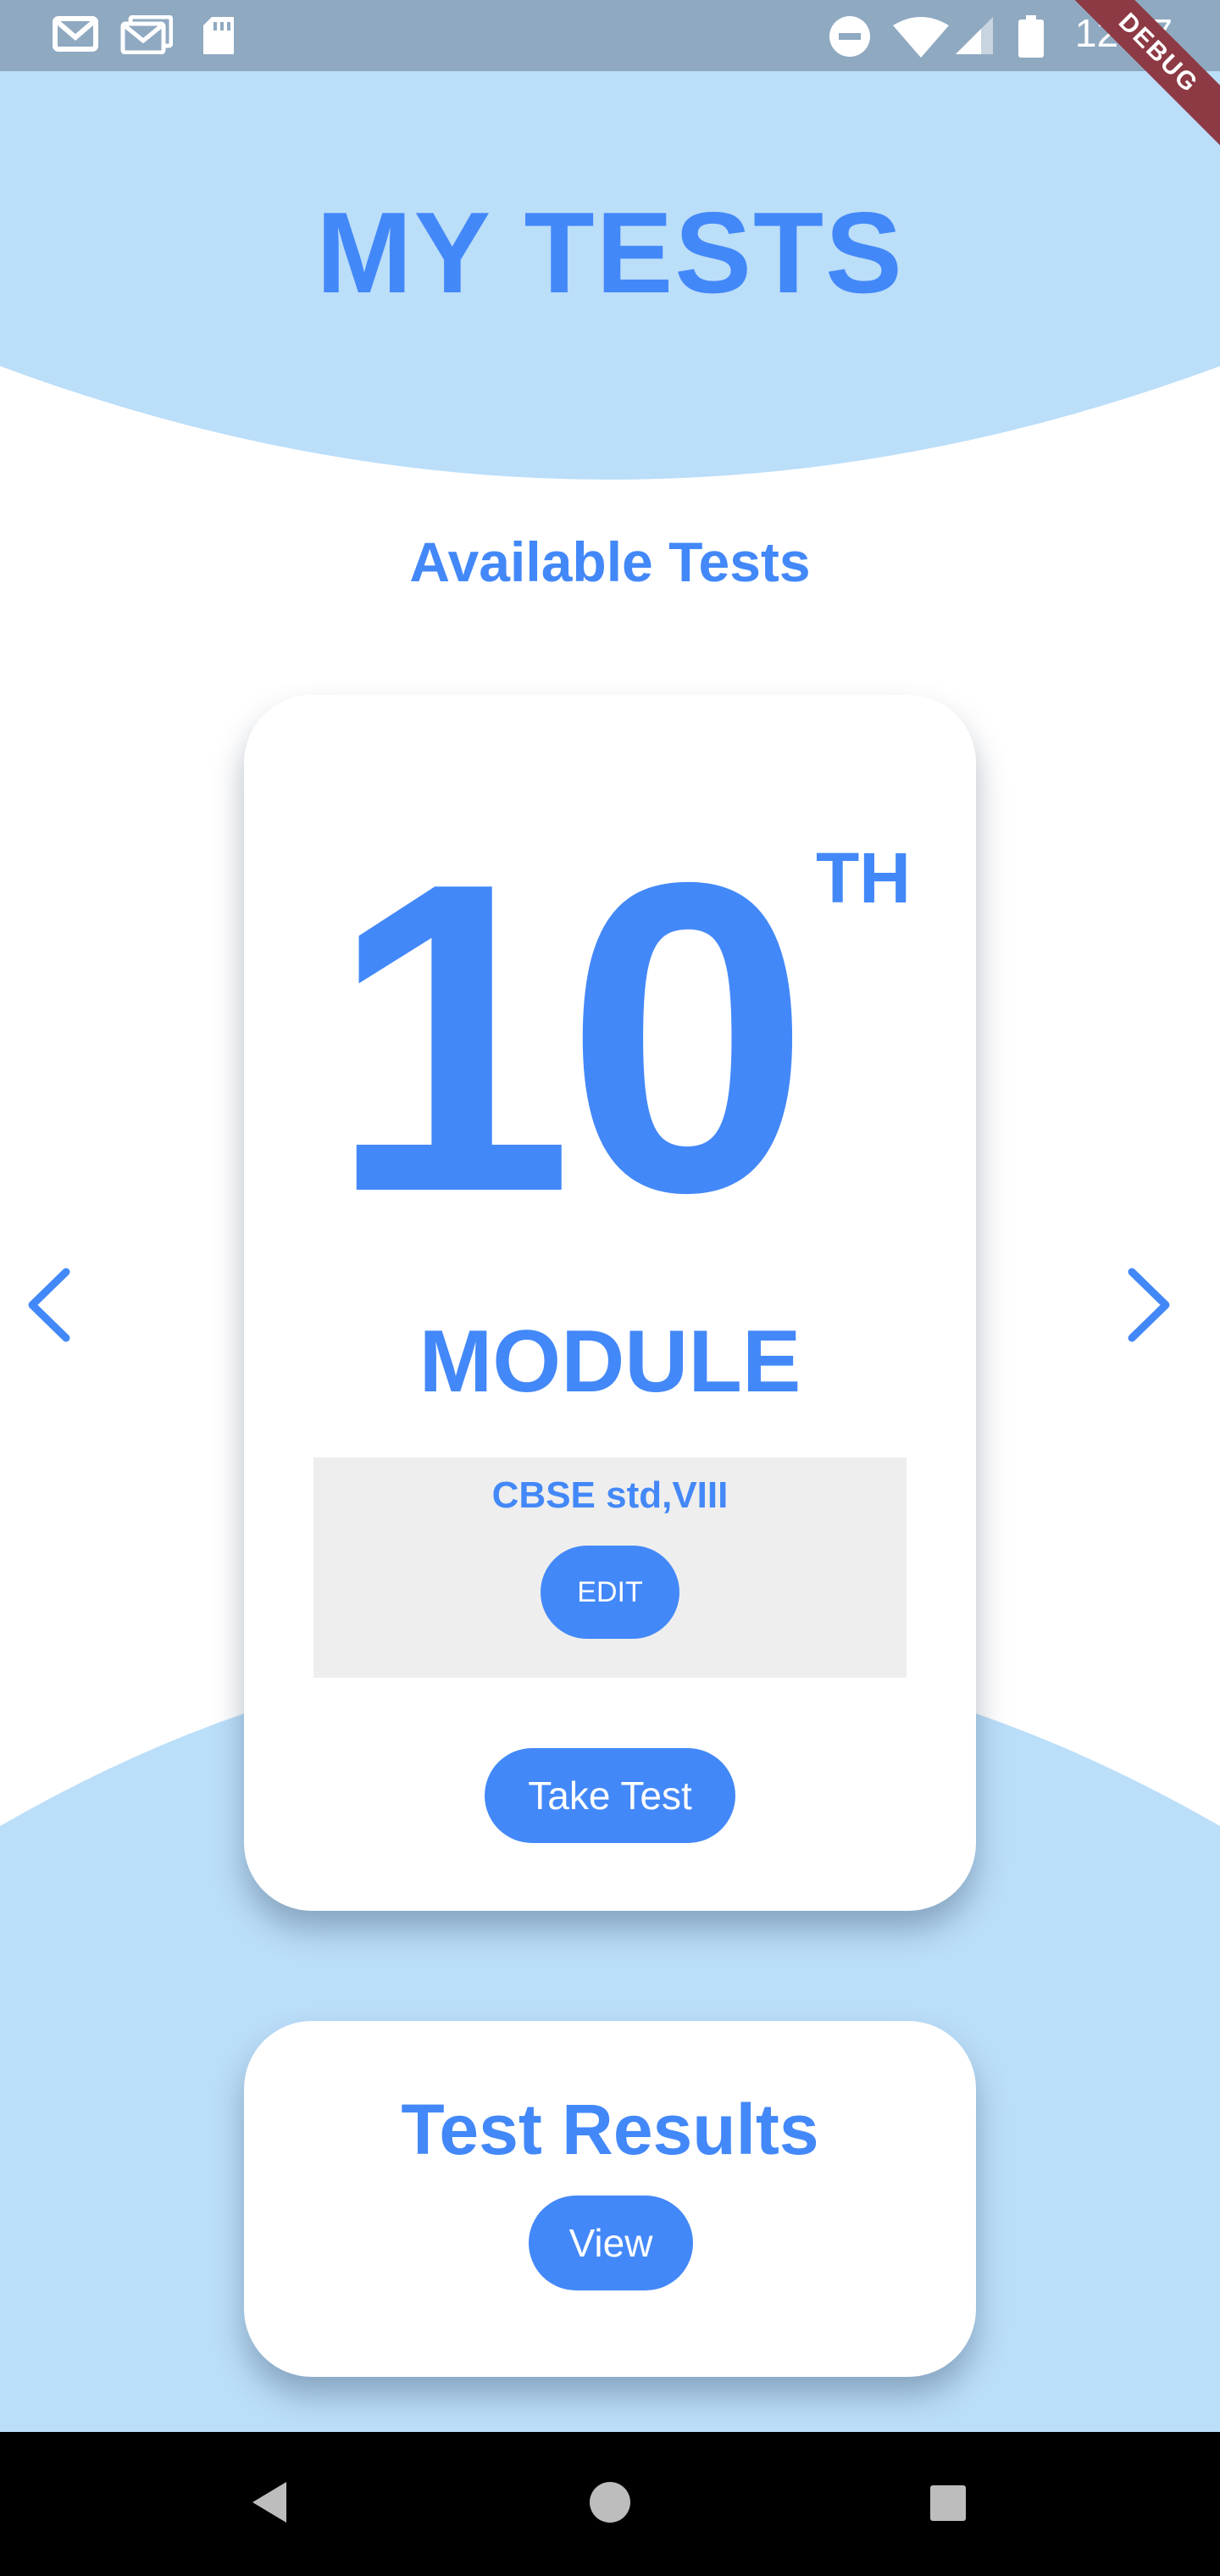  Describe the element at coordinates (270, 2502) in the screenshot. I see `back-icon` at that location.